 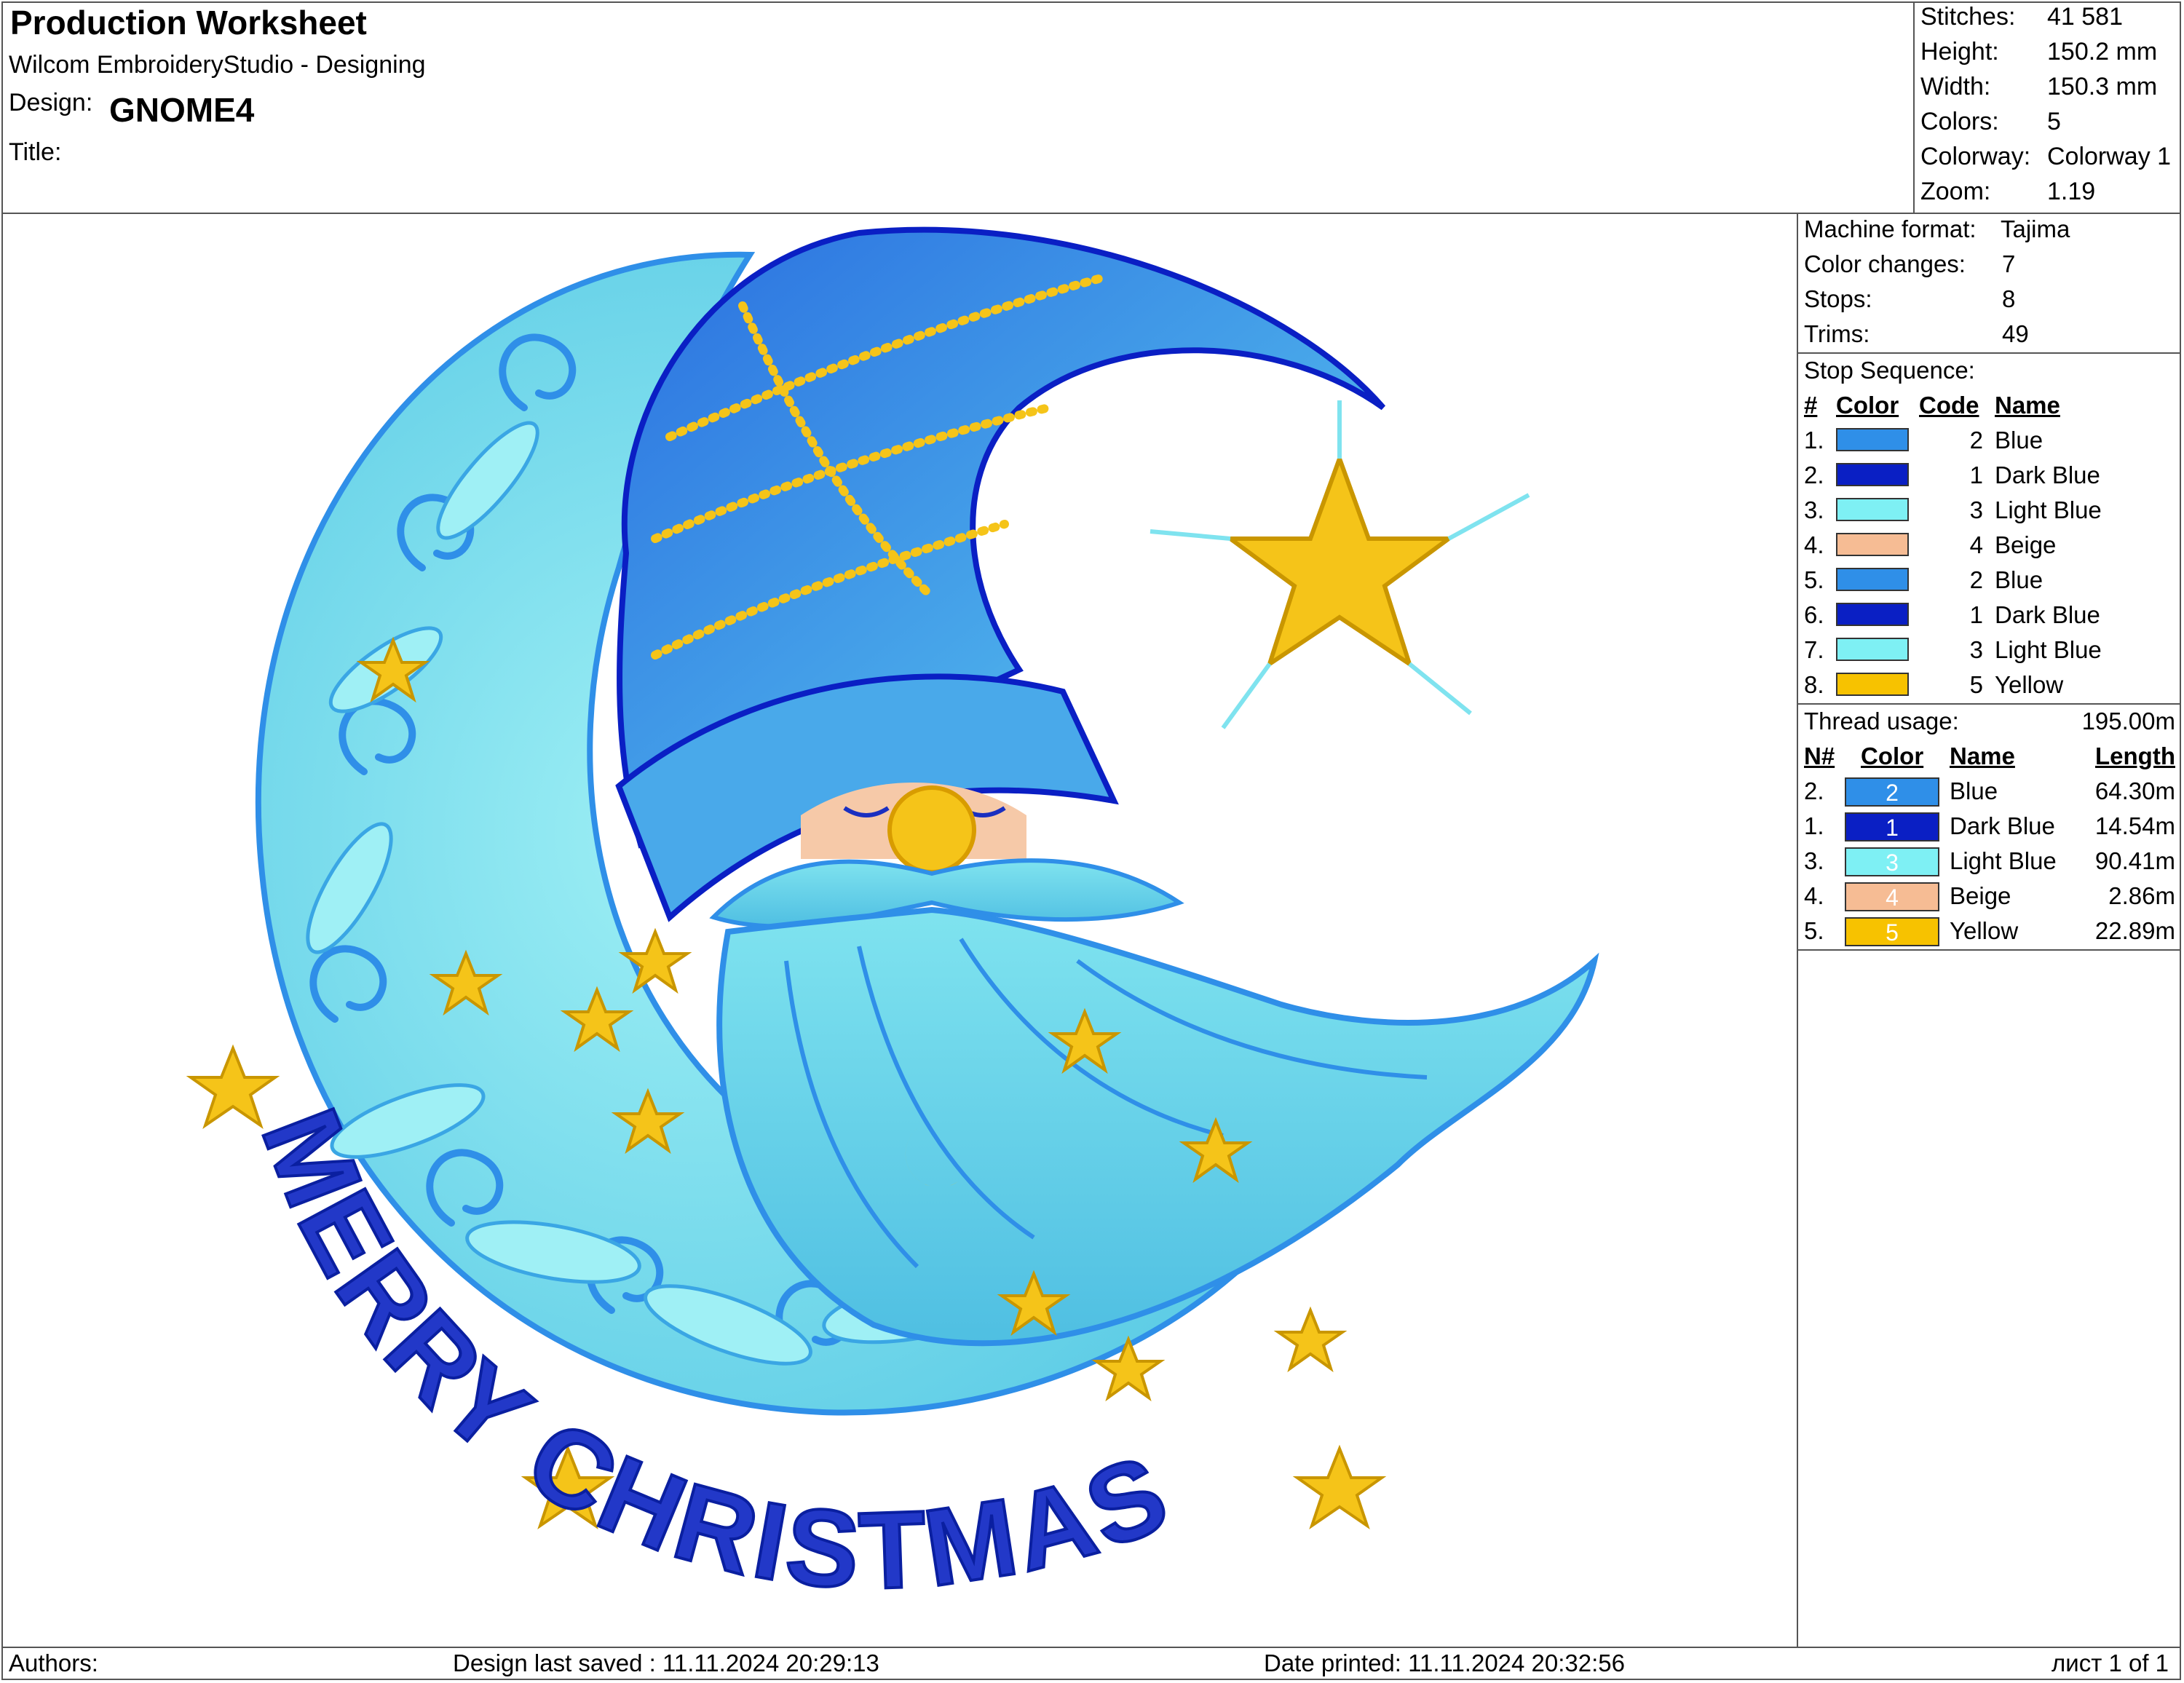 I want to click on worksheet-title: Production Worksheet, so click(x=188, y=22).